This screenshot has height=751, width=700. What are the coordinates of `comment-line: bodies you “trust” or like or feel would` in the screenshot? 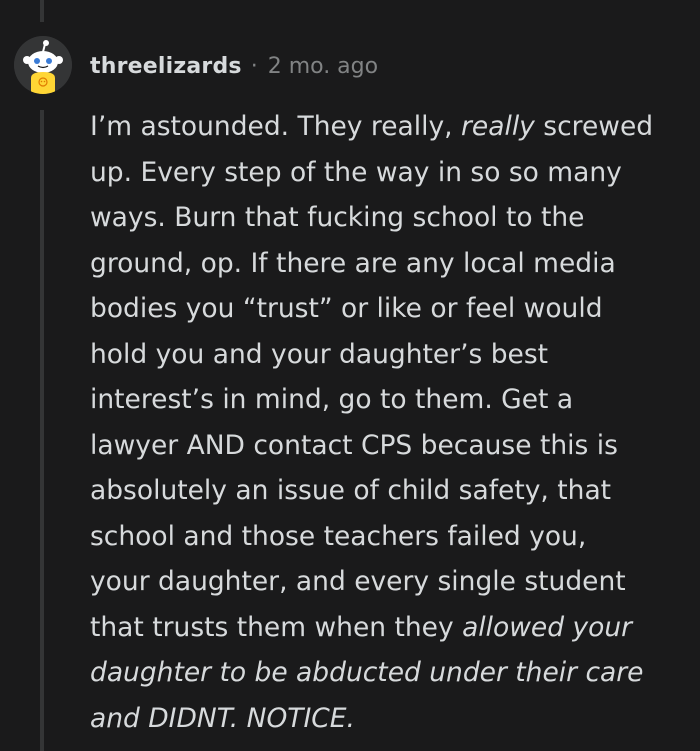 It's located at (388, 309).